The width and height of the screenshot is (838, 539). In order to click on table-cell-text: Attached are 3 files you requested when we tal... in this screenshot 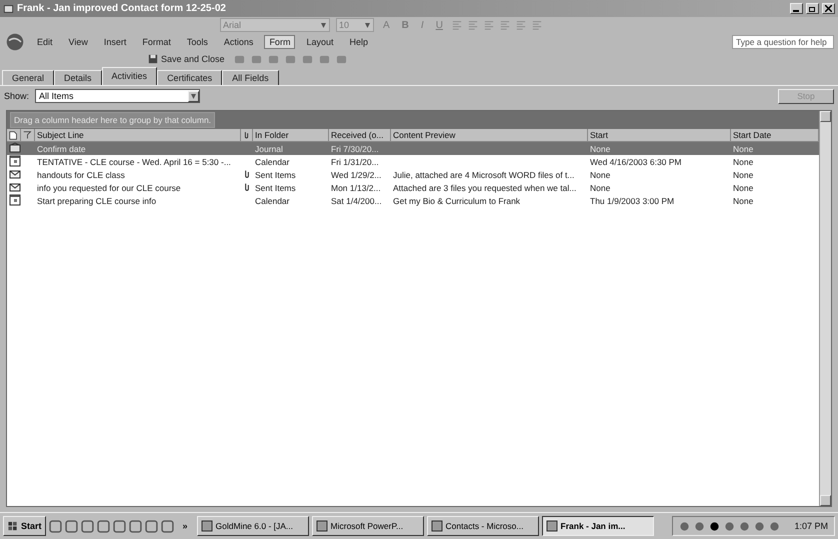, I will do `click(485, 188)`.